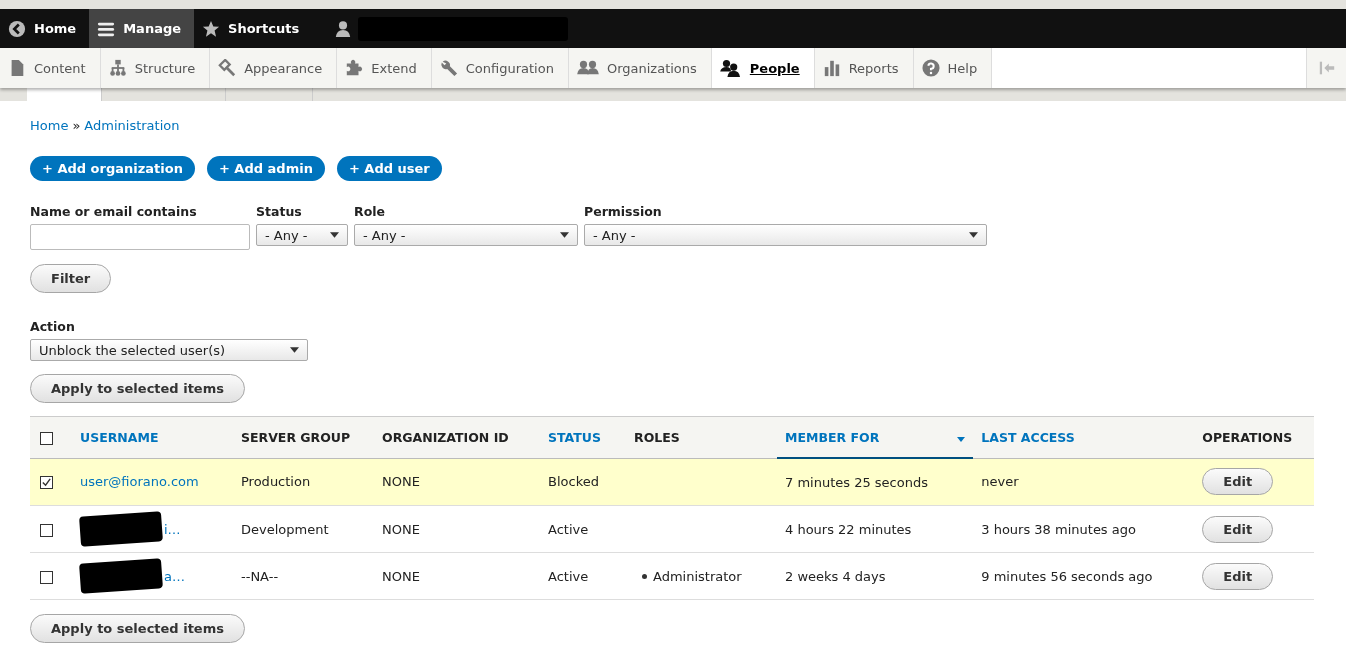 This screenshot has width=1346, height=672. What do you see at coordinates (343, 28) in the screenshot?
I see `user-icon` at bounding box center [343, 28].